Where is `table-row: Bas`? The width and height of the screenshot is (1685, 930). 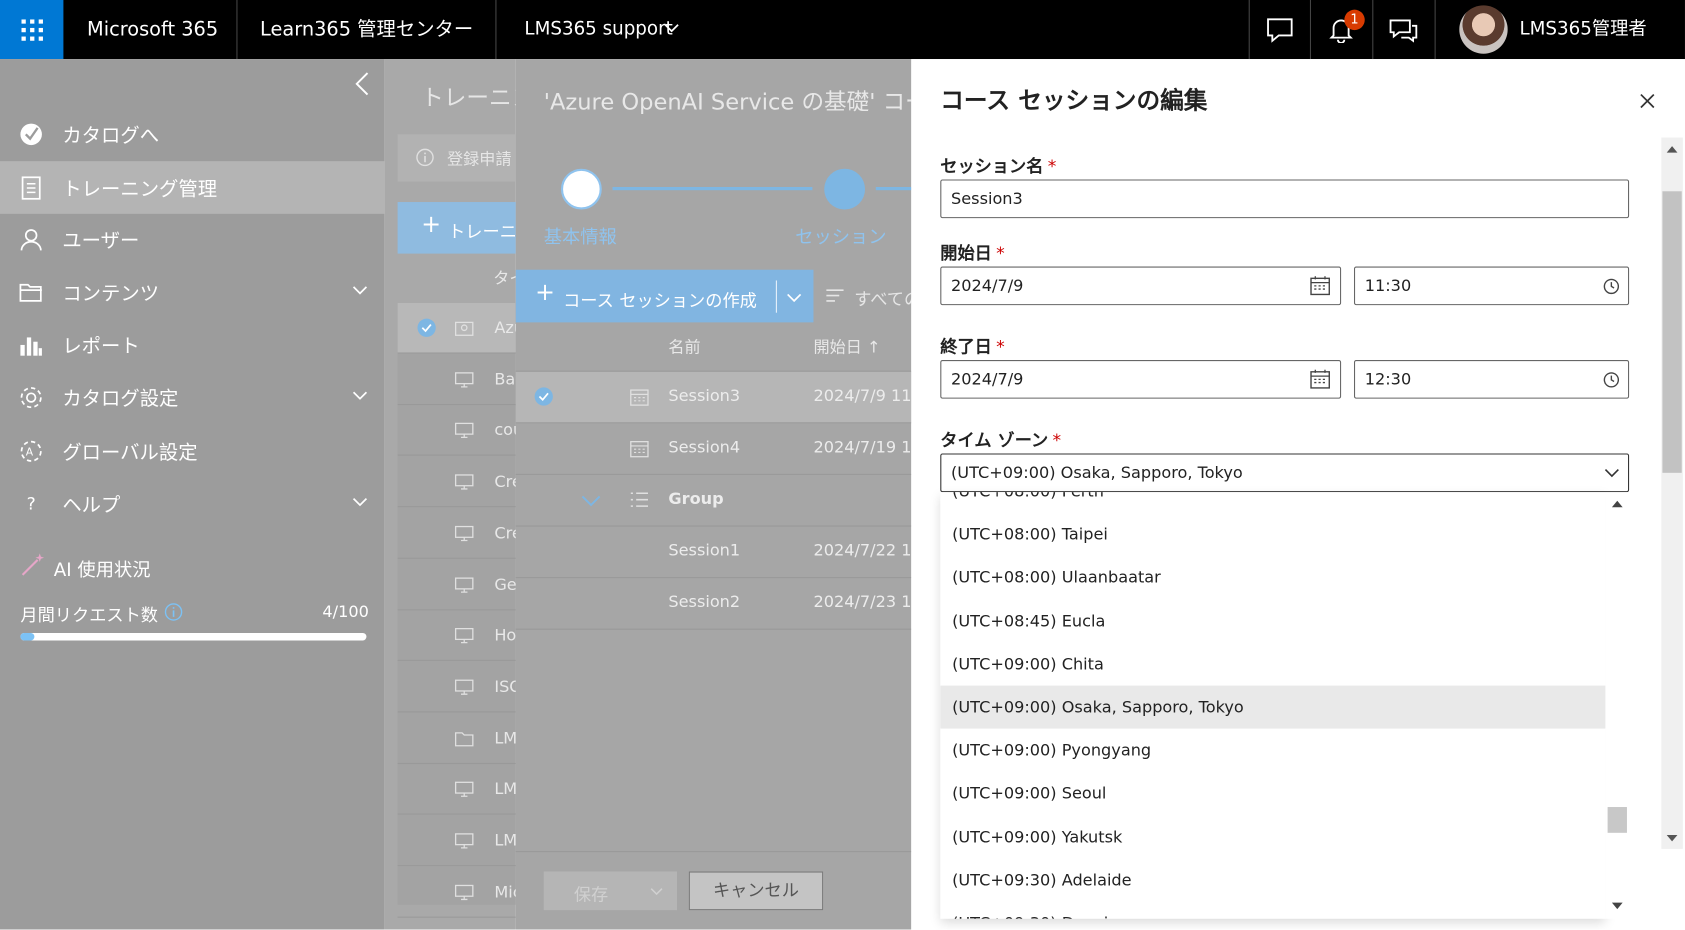 table-row: Bas is located at coordinates (460, 379).